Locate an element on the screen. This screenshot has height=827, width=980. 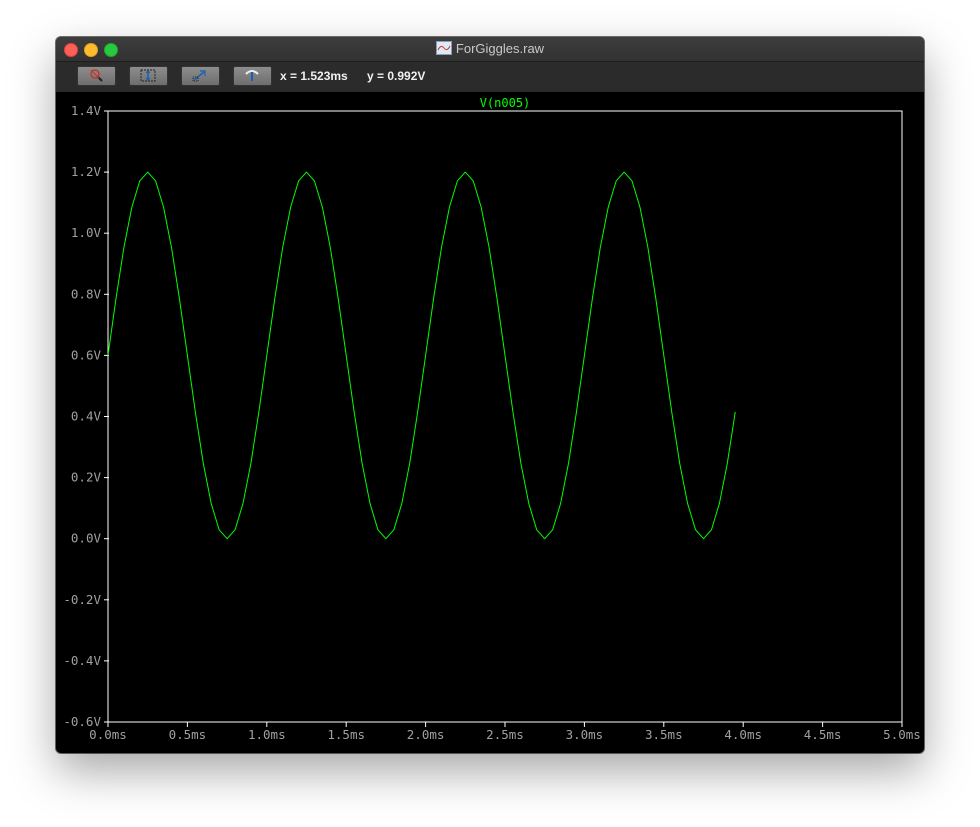
x-tick-label: 2.5ms is located at coordinates (505, 734).